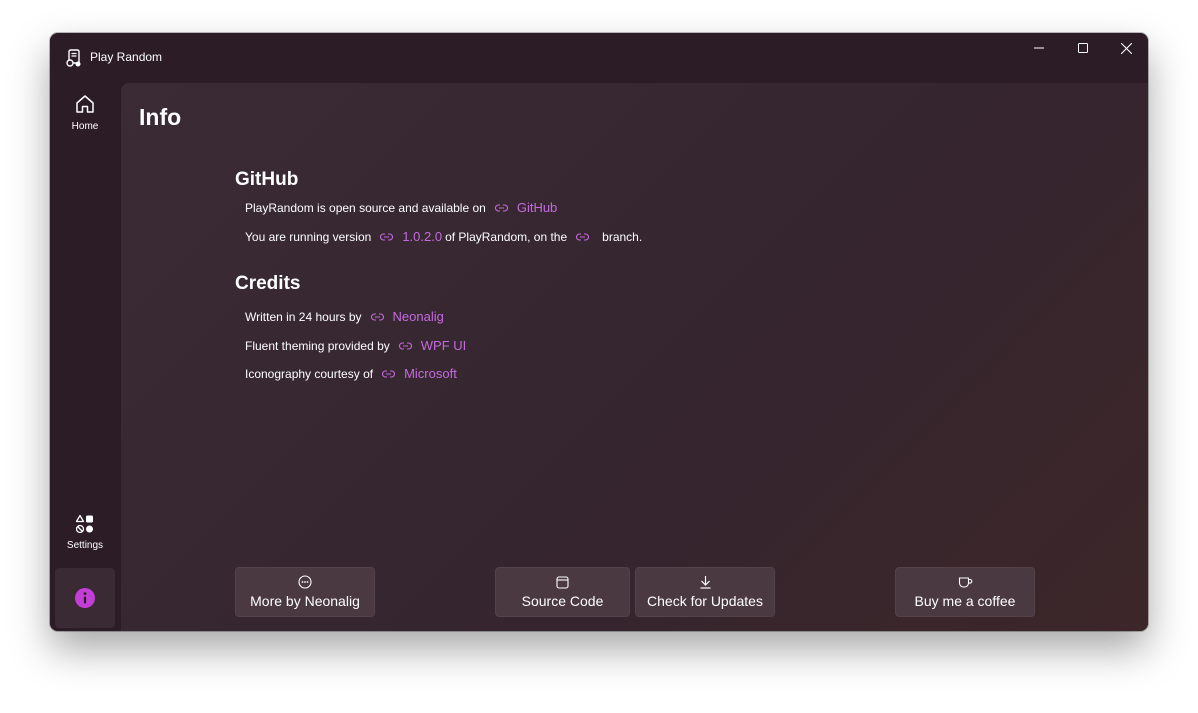 This screenshot has width=1198, height=713. I want to click on sidebar-item-home: Home, so click(85, 112).